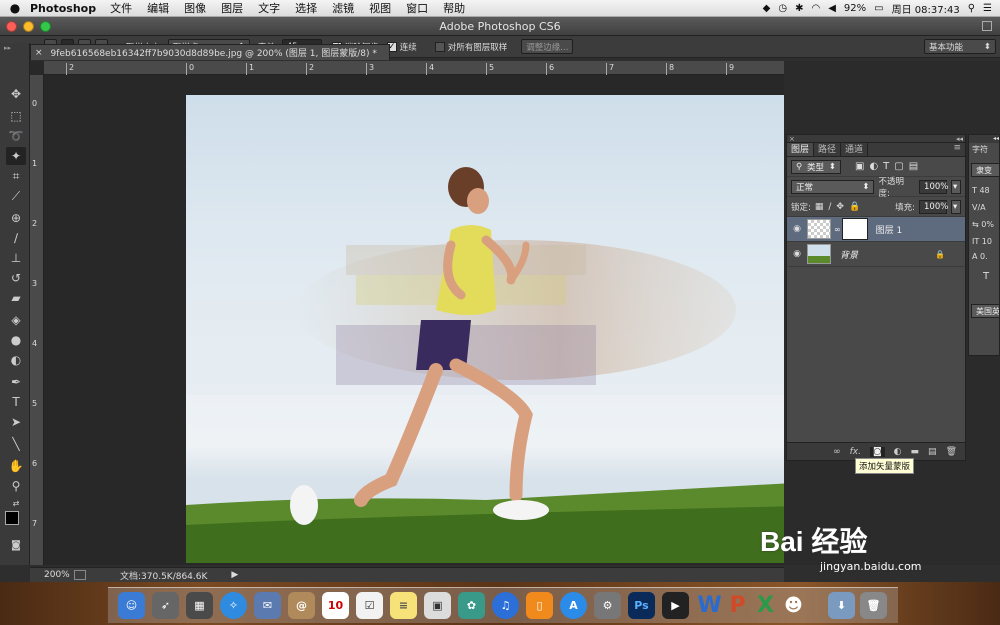 The height and width of the screenshot is (625, 1000). What do you see at coordinates (675, 605) in the screenshot?
I see `final-cut-icon: ▶` at bounding box center [675, 605].